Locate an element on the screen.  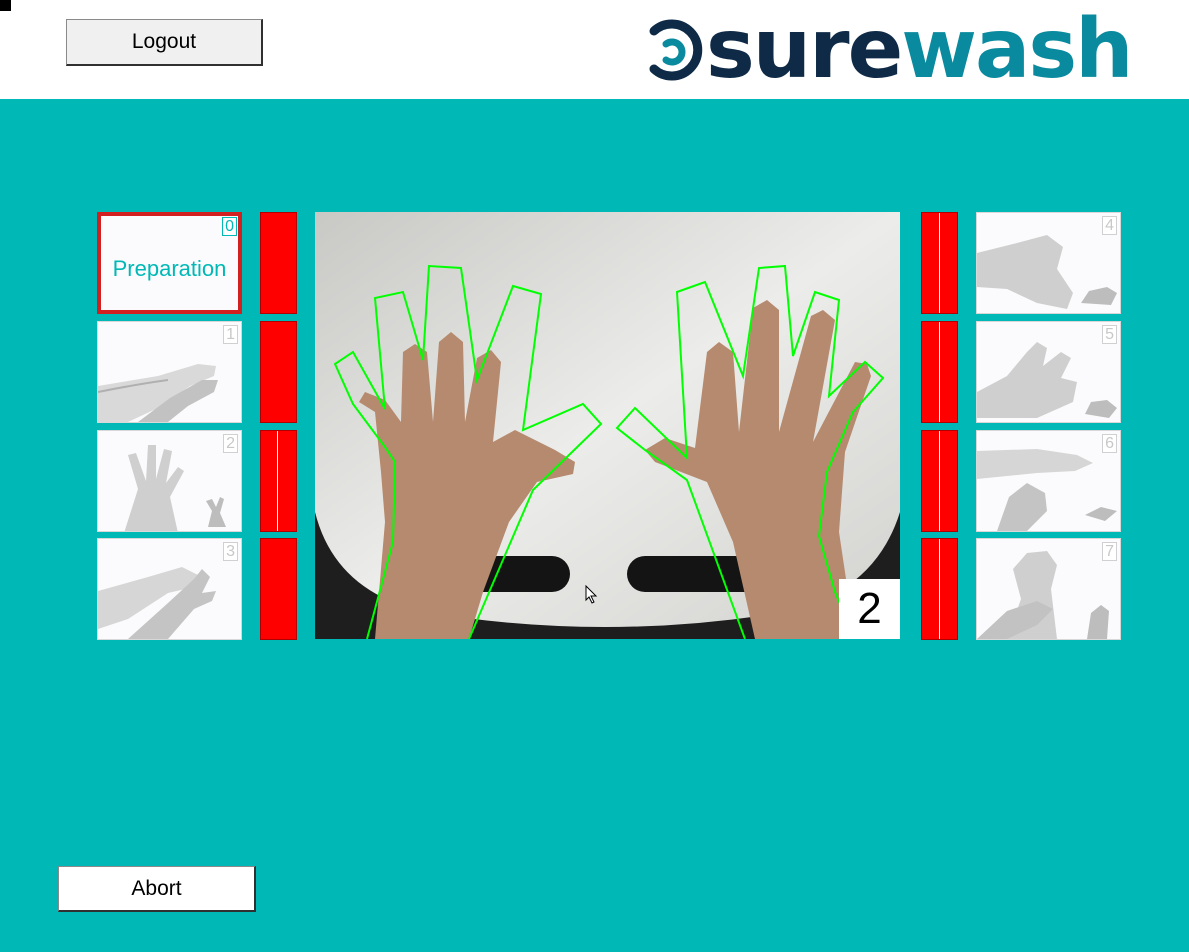
surewash-logo: surewash is located at coordinates (887, 50).